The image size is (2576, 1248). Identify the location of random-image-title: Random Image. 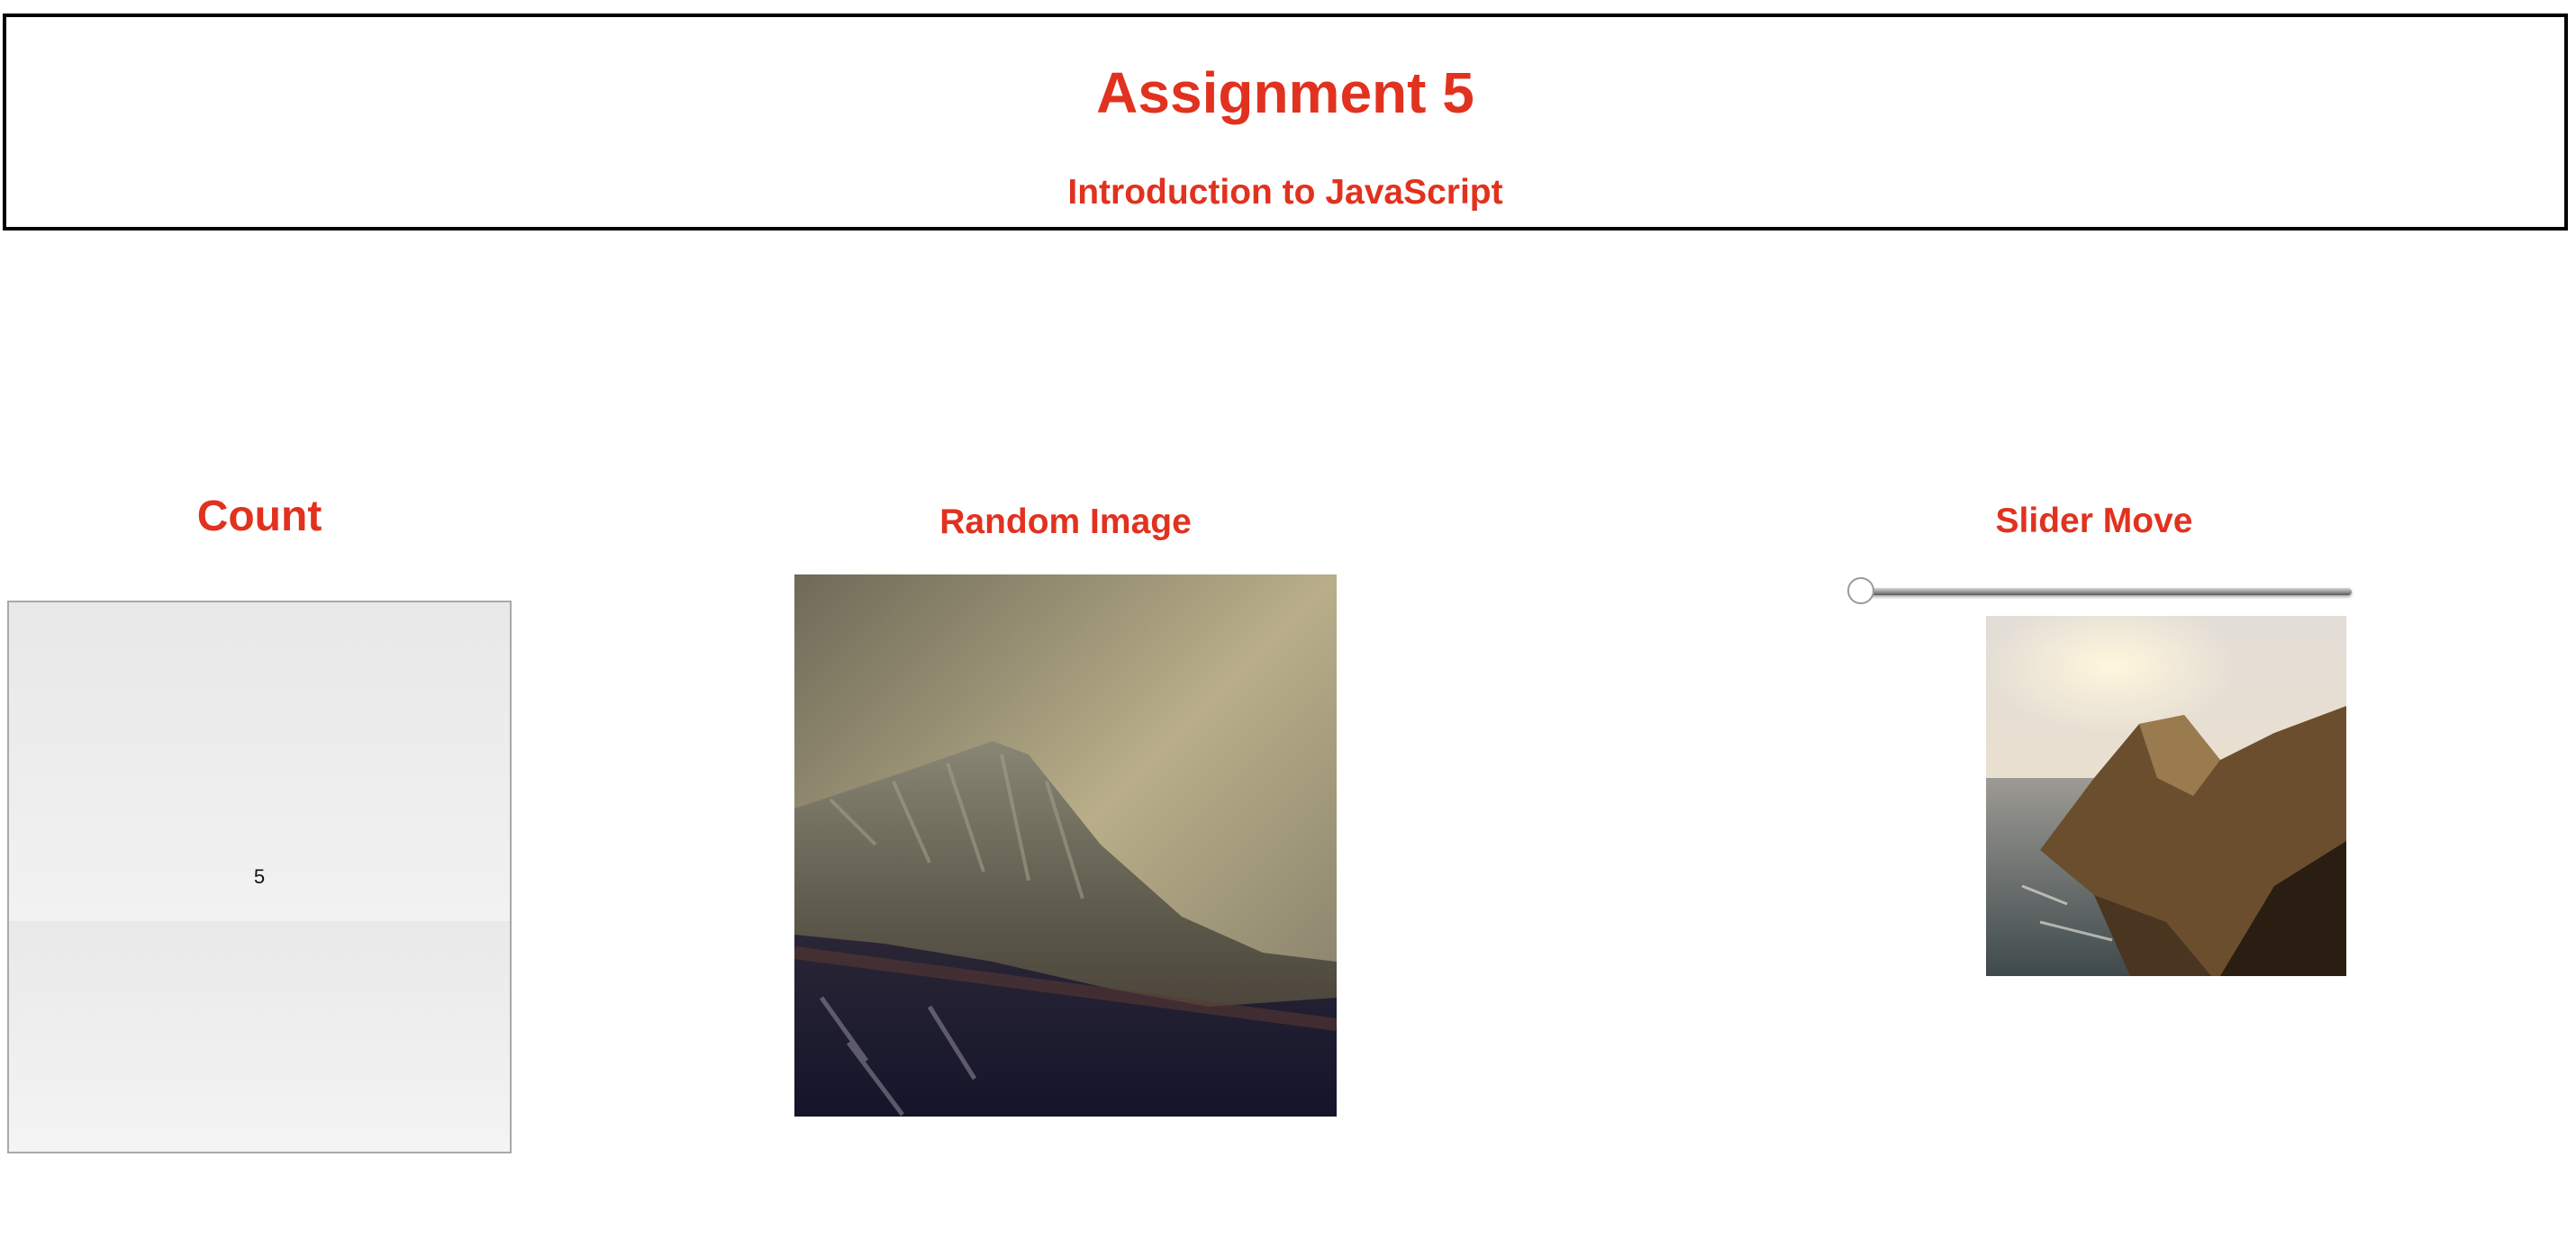
(1066, 521).